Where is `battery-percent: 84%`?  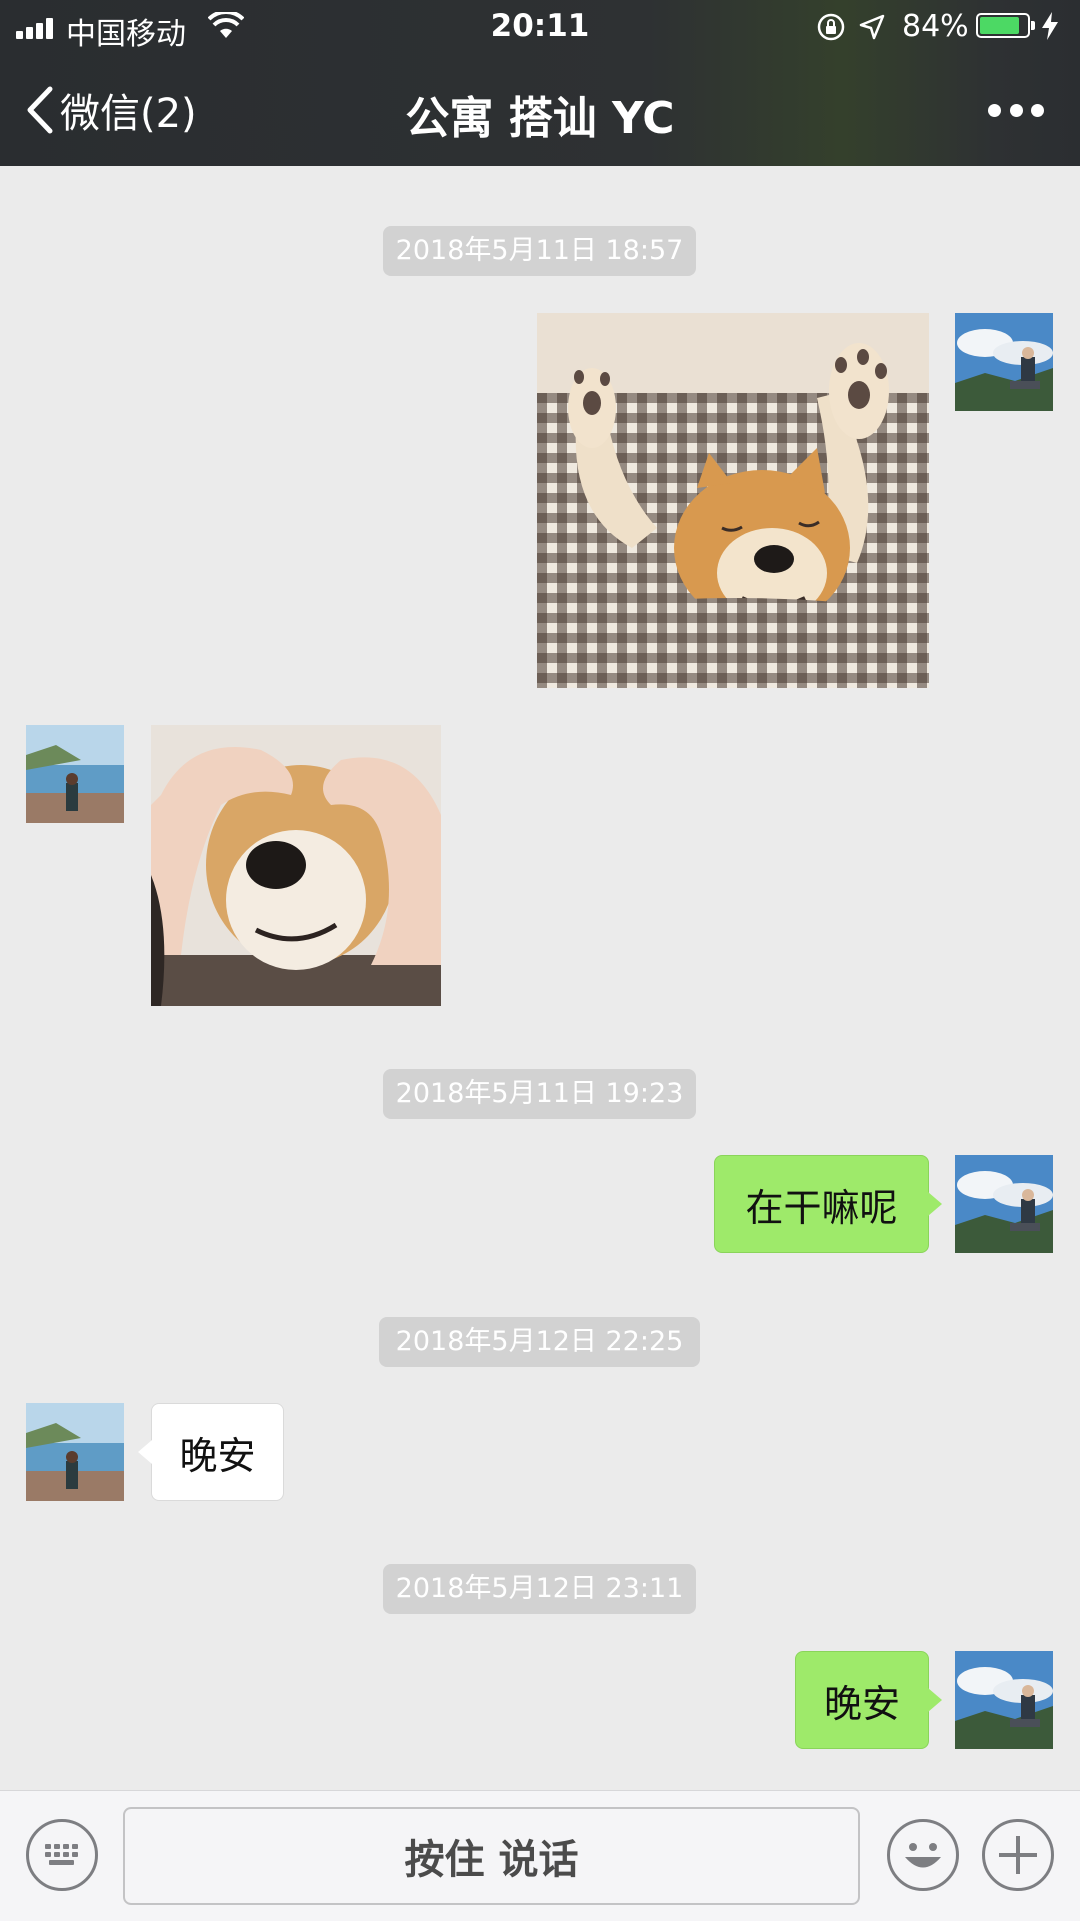
battery-percent: 84% is located at coordinates (935, 26).